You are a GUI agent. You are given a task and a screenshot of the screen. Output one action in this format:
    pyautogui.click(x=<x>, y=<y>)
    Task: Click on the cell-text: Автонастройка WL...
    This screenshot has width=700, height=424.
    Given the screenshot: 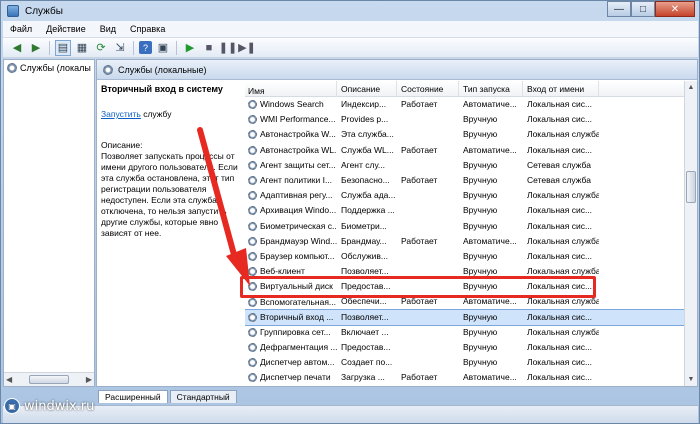 What is the action you would take?
    pyautogui.click(x=298, y=149)
    